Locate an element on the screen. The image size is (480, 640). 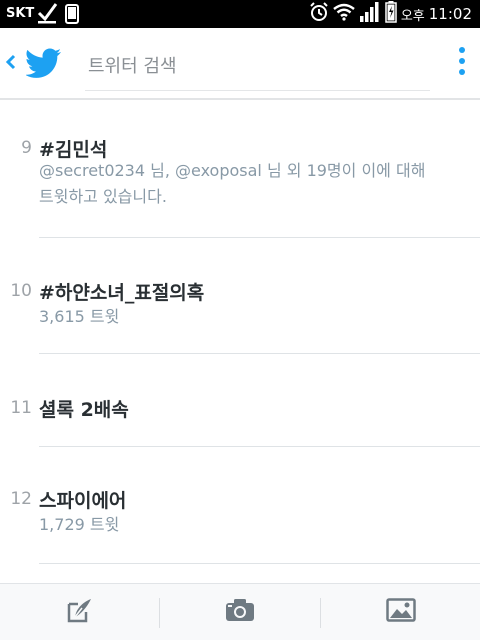
signal-icon is located at coordinates (370, 14).